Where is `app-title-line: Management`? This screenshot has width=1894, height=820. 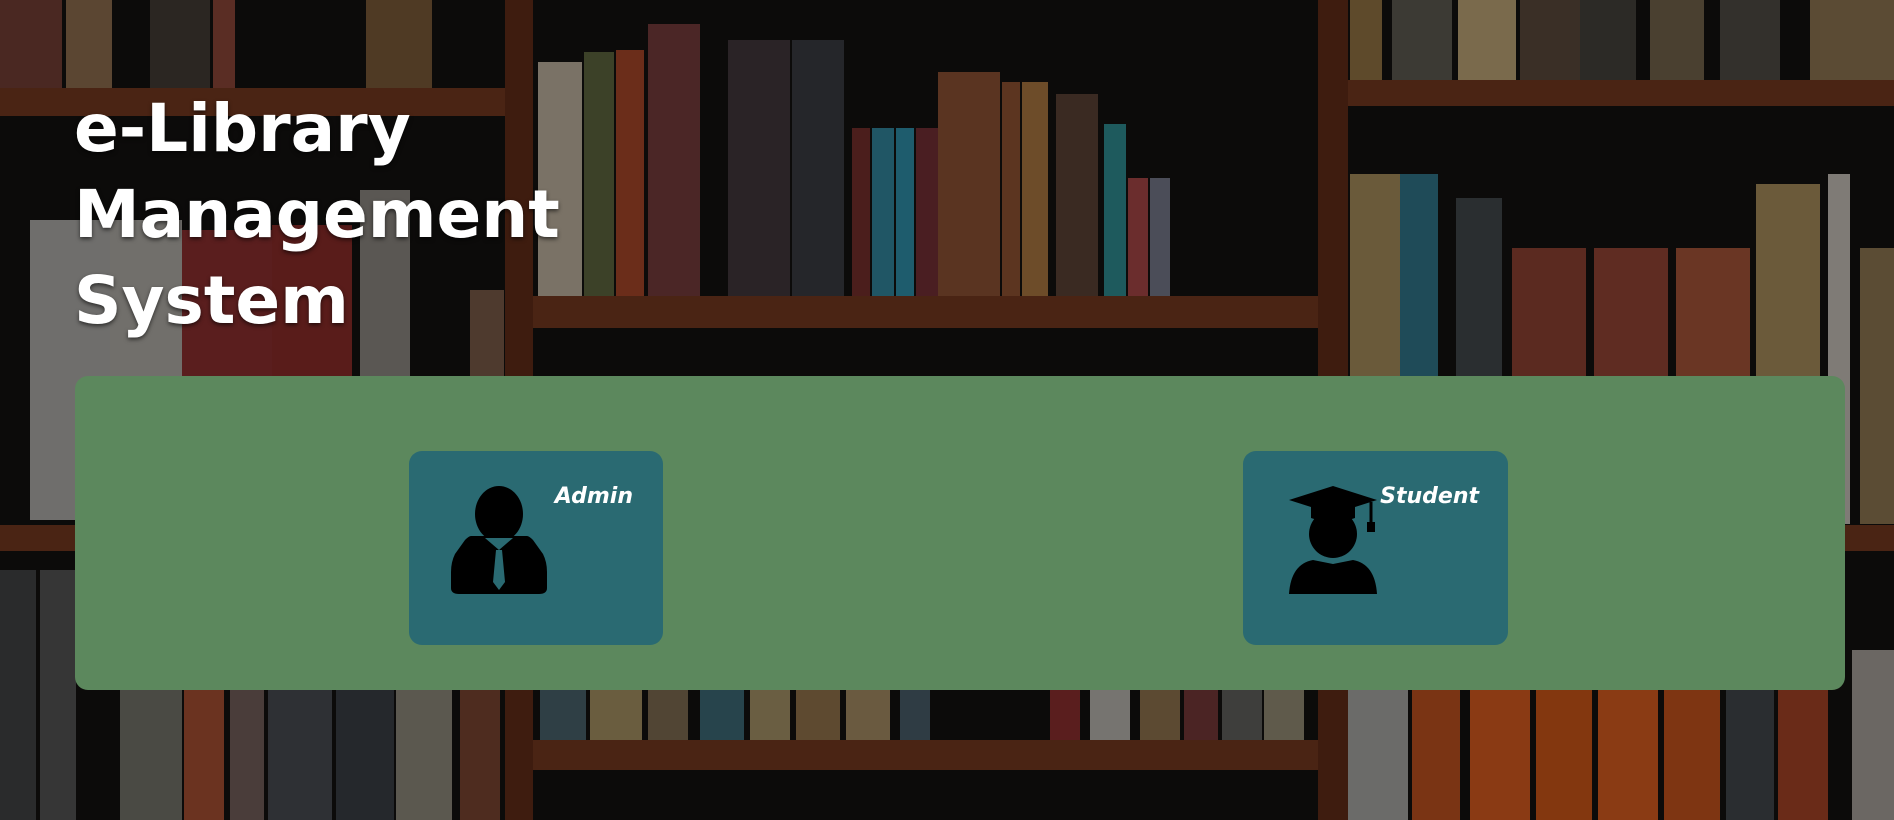
app-title-line: Management is located at coordinates (317, 214).